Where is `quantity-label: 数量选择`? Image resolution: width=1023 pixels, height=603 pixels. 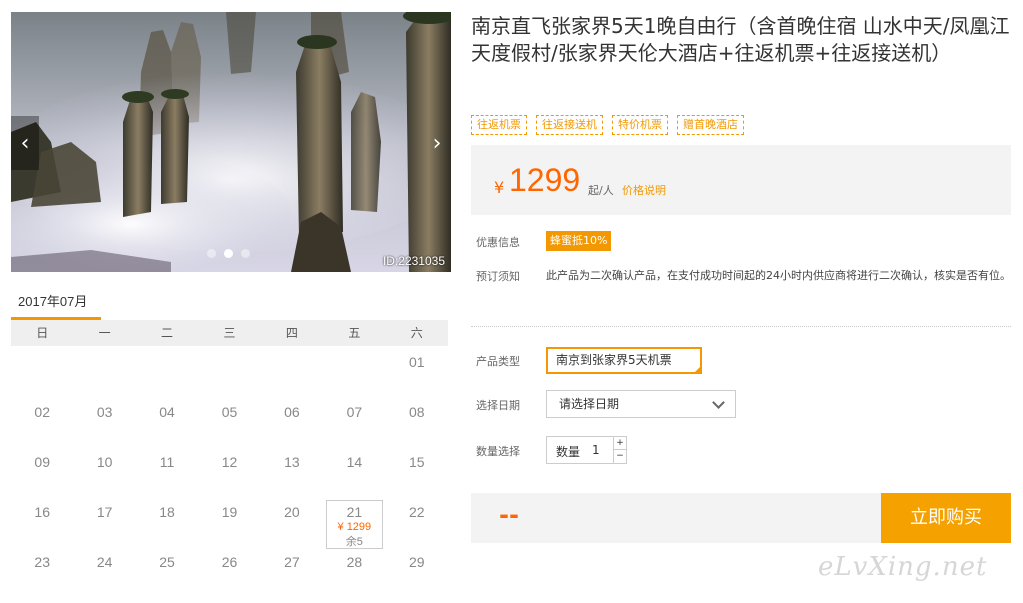
quantity-label: 数量选择 is located at coordinates (498, 451).